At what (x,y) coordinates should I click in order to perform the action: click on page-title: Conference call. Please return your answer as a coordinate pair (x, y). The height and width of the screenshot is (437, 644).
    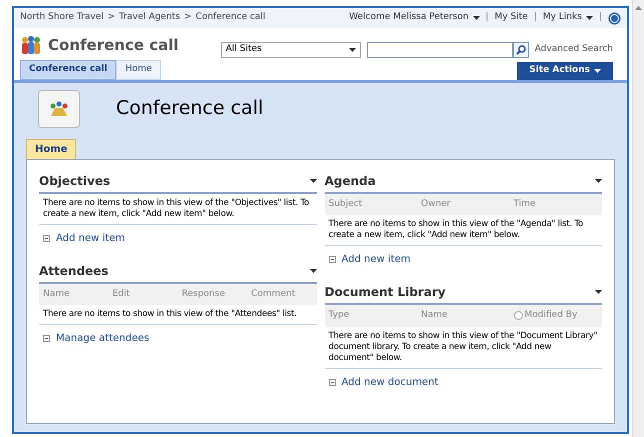
    Looking at the image, I should click on (190, 109).